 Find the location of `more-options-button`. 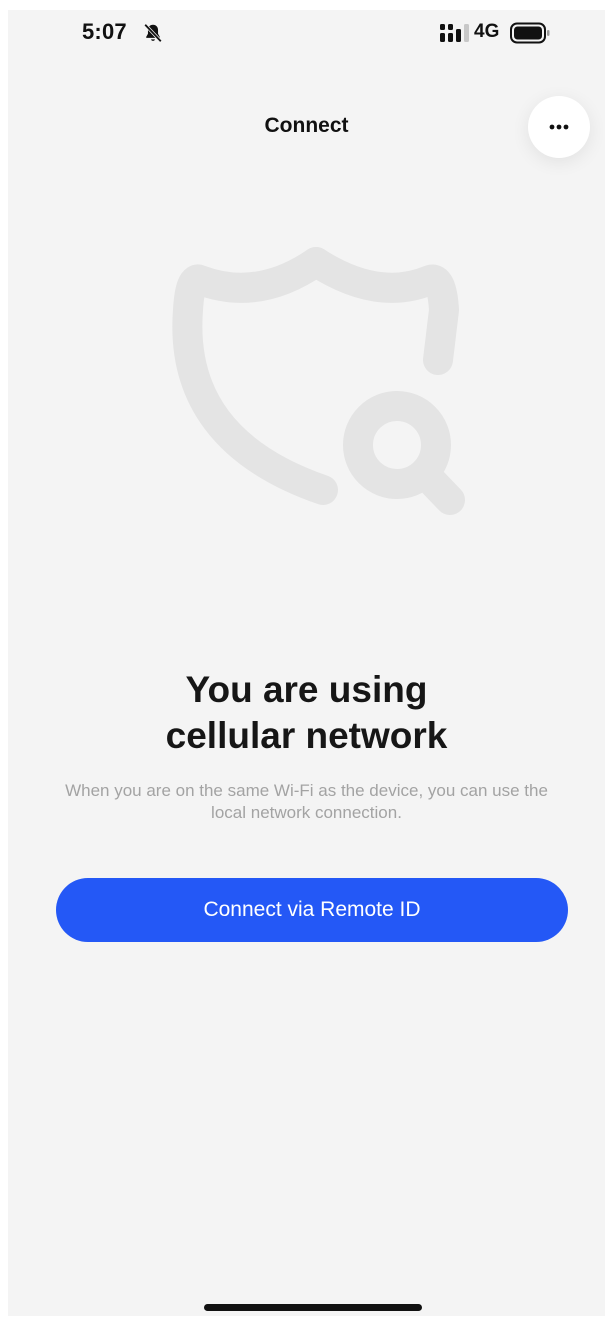

more-options-button is located at coordinates (559, 127).